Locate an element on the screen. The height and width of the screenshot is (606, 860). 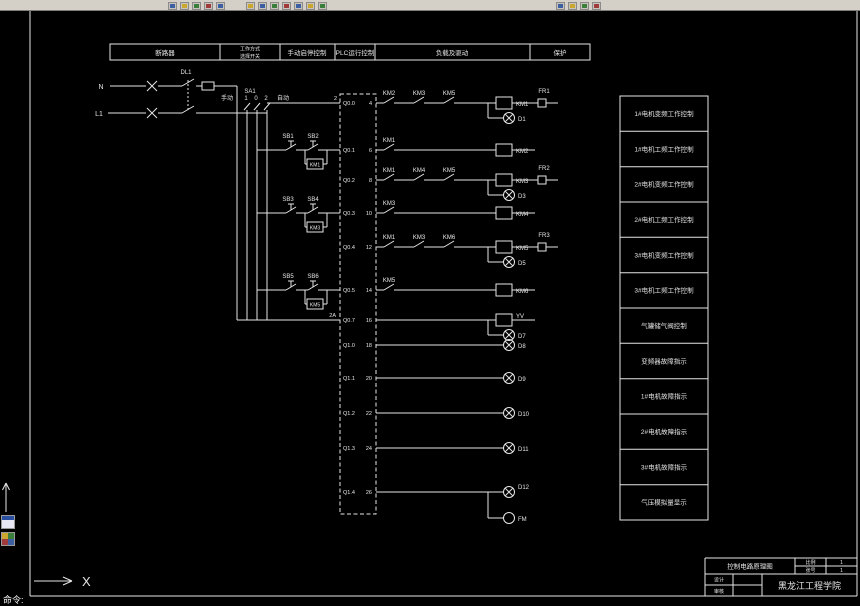
relay-label: FR1 is located at coordinates (544, 92).